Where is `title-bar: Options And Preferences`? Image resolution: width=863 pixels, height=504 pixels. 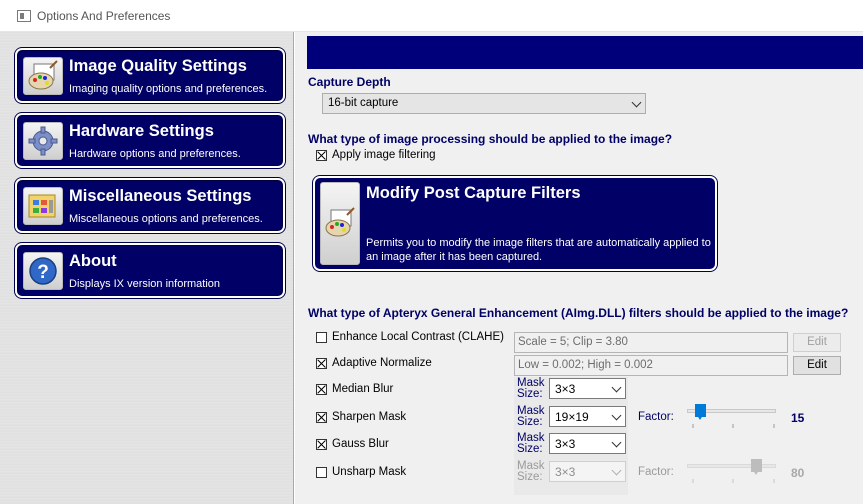 title-bar: Options And Preferences is located at coordinates (431, 16).